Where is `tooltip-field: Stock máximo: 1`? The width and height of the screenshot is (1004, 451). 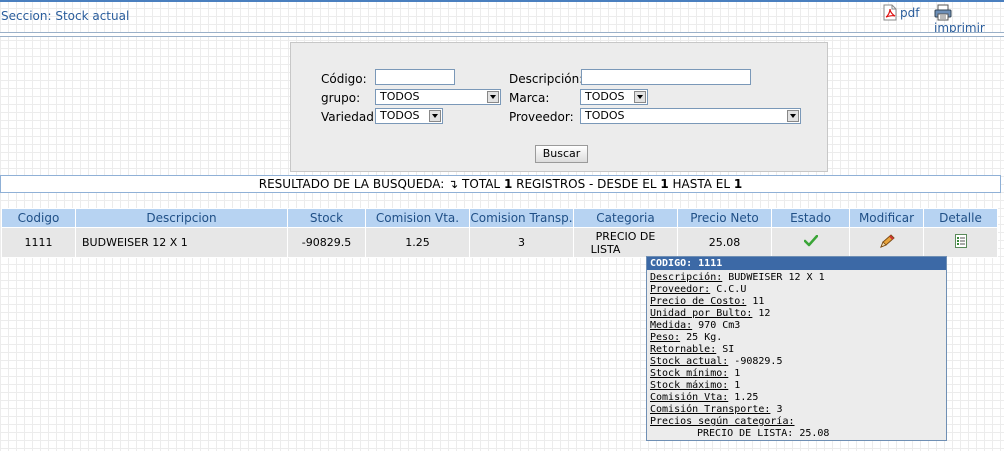
tooltip-field: Stock máximo: 1 is located at coordinates (796, 386).